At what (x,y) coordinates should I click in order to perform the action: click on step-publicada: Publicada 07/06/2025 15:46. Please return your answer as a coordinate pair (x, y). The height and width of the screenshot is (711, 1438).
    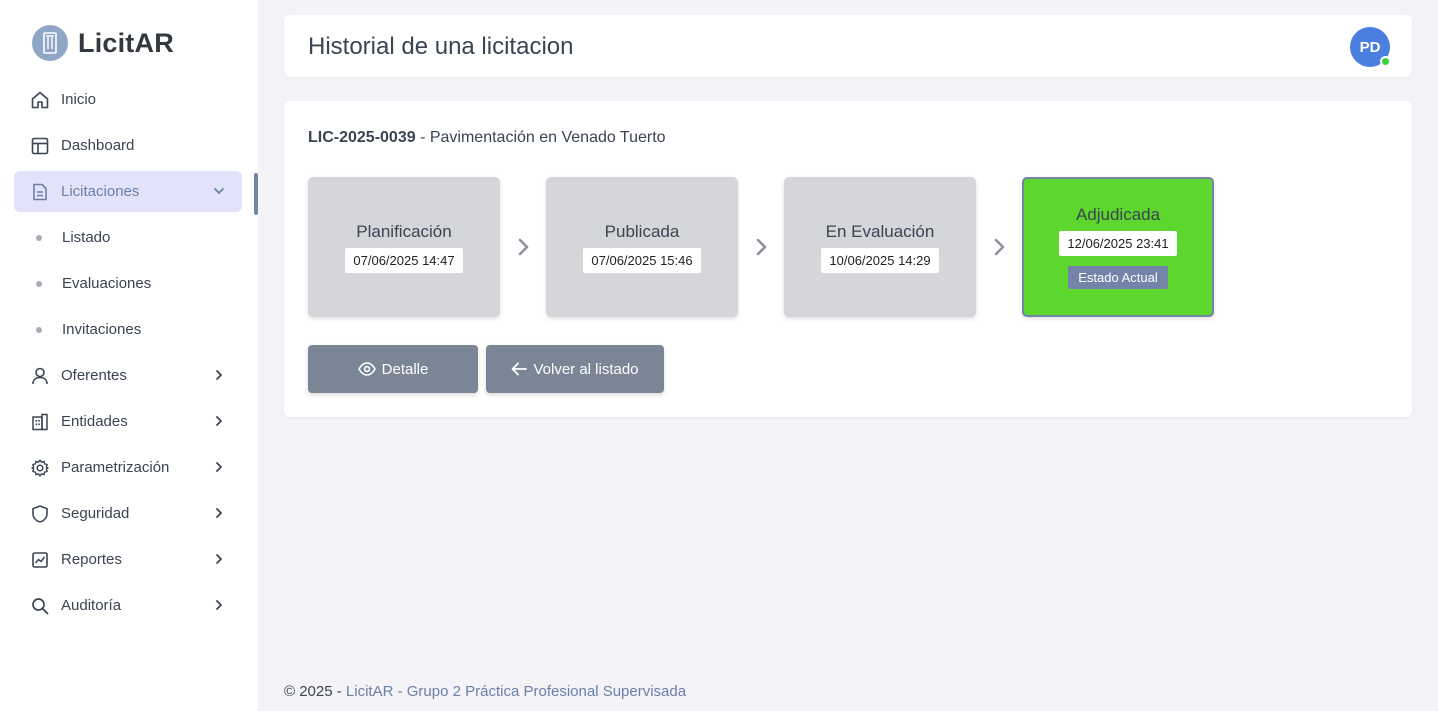
    Looking at the image, I should click on (642, 247).